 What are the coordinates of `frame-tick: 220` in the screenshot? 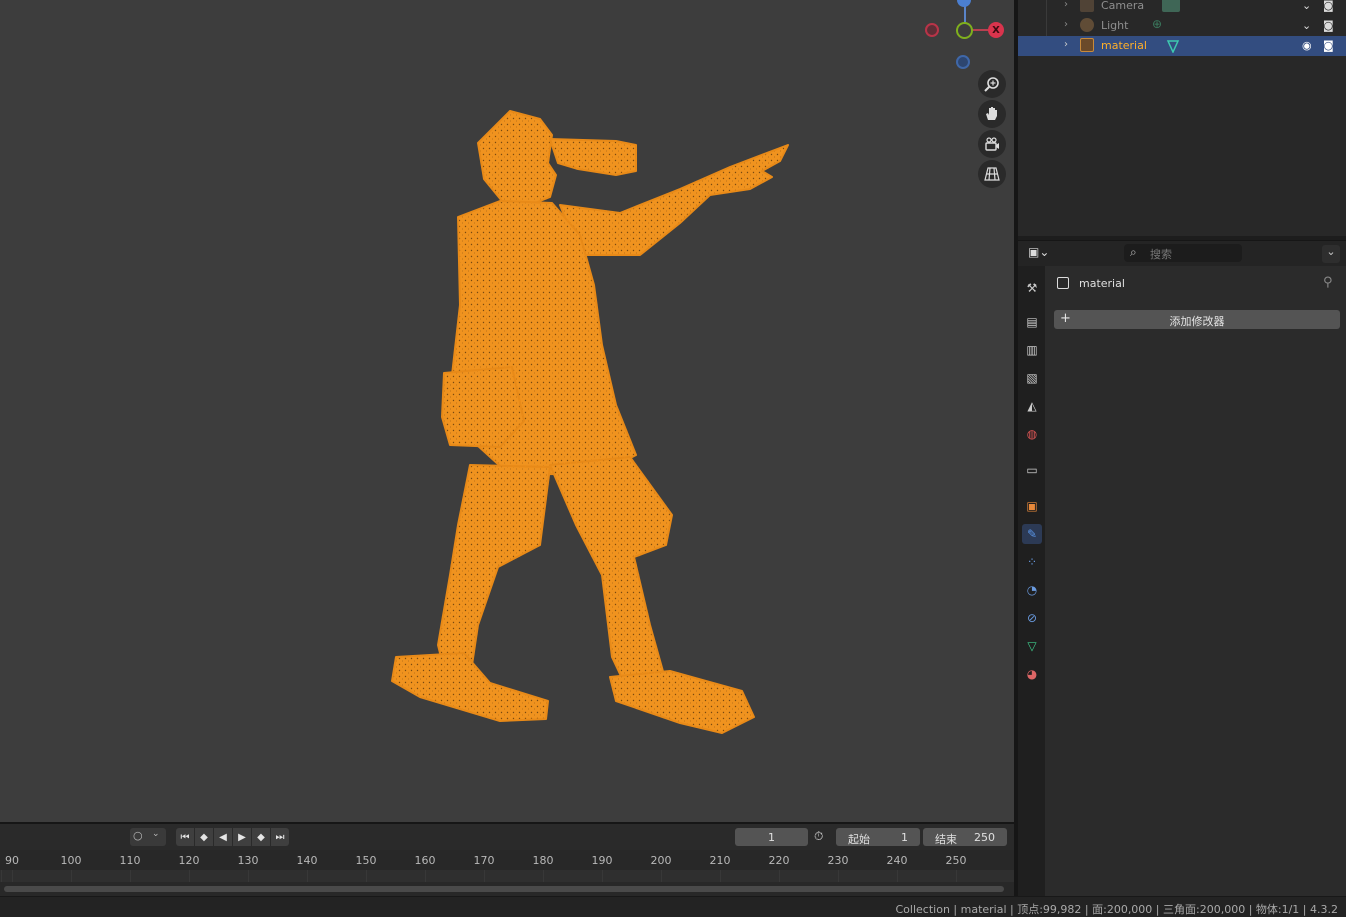 It's located at (779, 860).